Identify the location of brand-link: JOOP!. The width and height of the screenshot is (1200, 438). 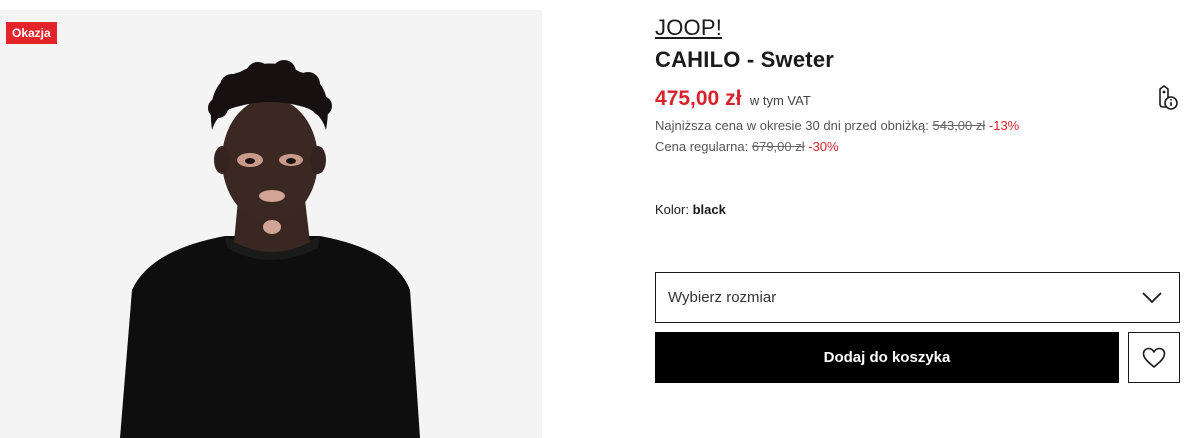
(688, 28).